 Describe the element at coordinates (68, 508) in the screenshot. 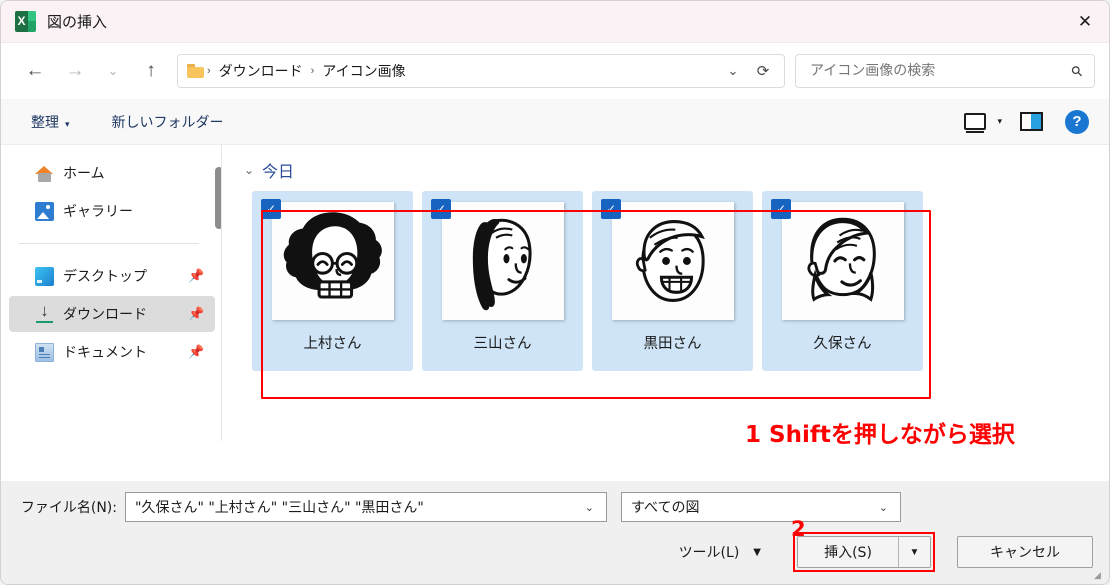

I see `filename-label: ファイル名(N):` at that location.